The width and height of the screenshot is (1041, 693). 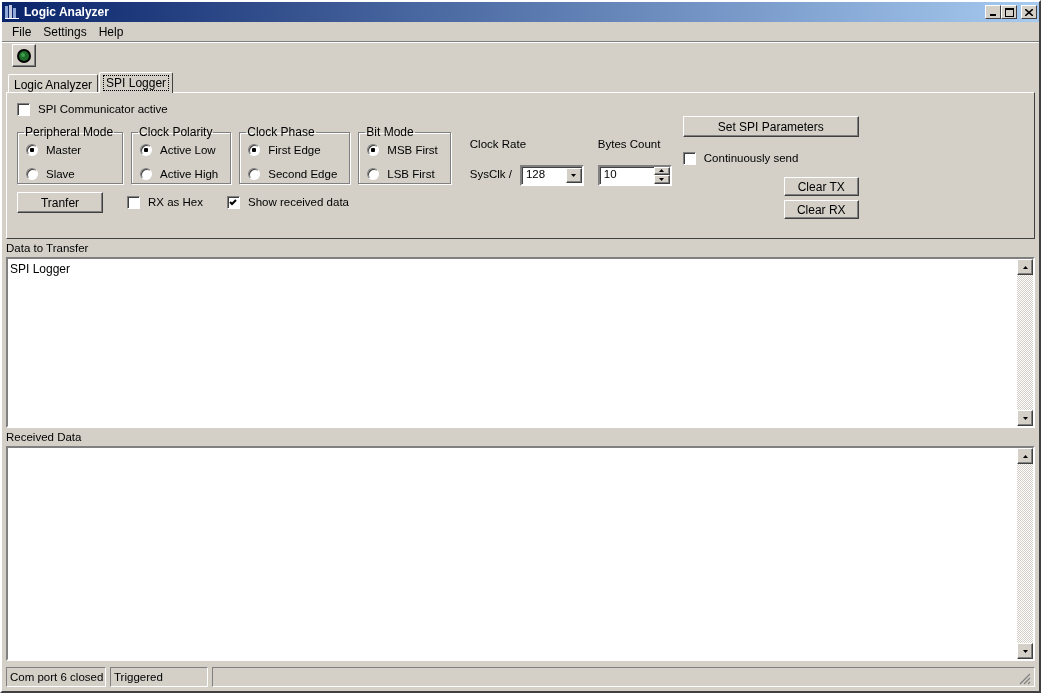 I want to click on dropdown-arrow-icon, so click(x=574, y=175).